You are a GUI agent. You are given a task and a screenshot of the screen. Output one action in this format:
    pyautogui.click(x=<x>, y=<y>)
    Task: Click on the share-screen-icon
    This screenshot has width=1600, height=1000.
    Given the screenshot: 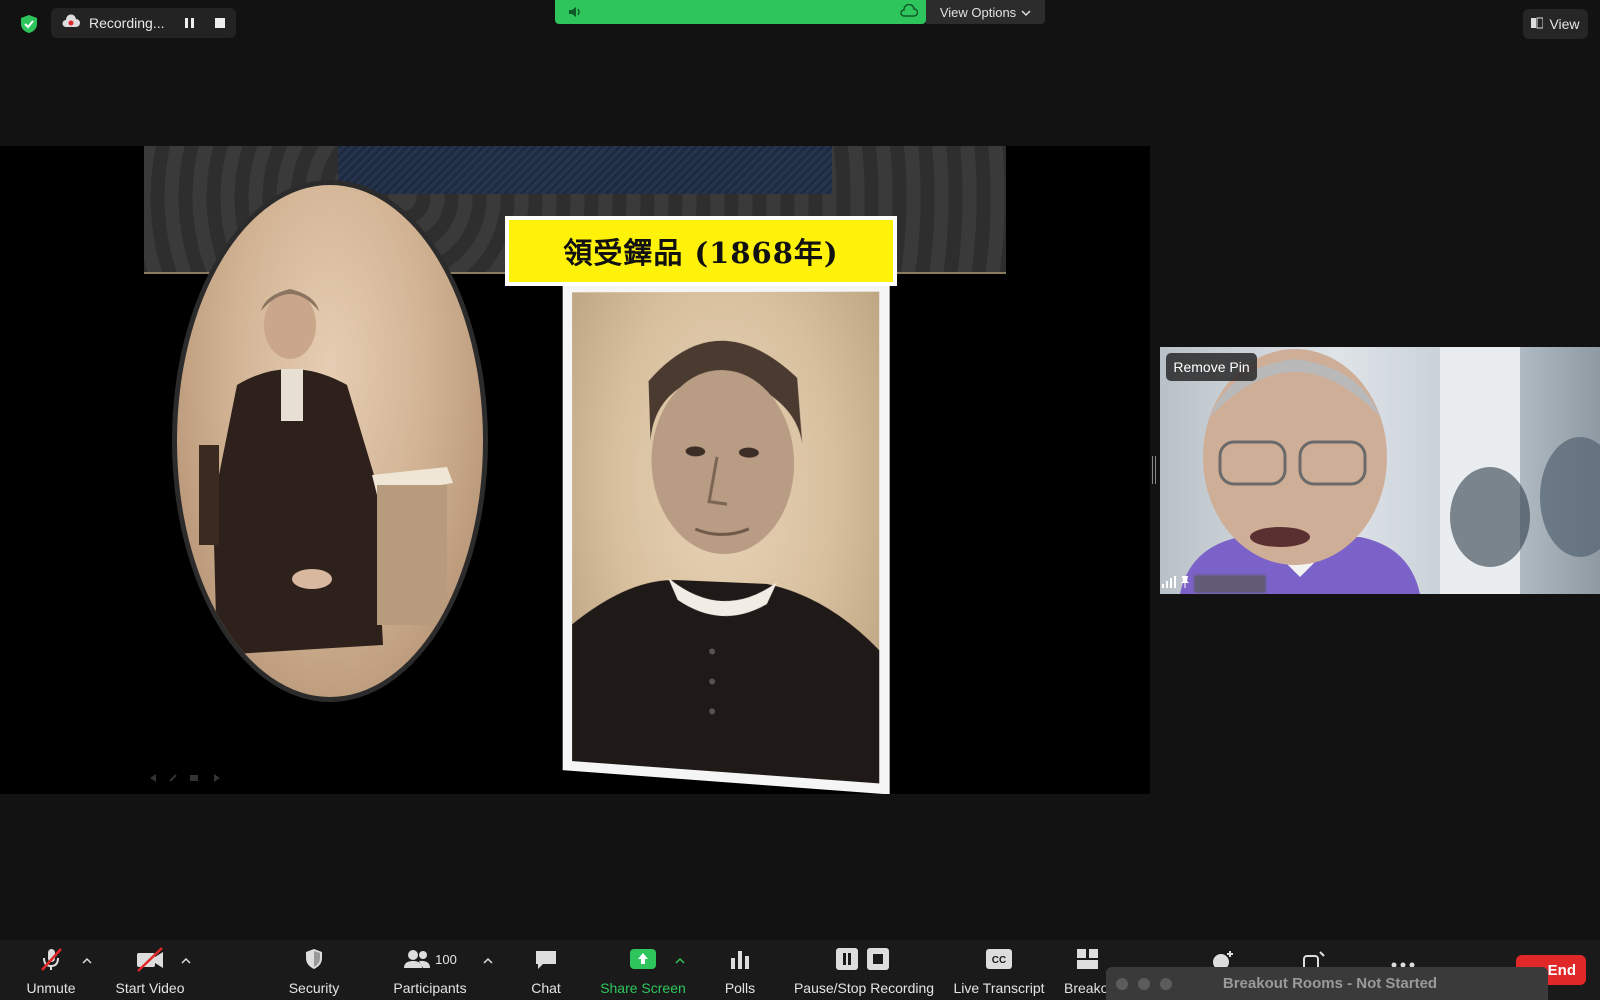 What is the action you would take?
    pyautogui.click(x=643, y=959)
    